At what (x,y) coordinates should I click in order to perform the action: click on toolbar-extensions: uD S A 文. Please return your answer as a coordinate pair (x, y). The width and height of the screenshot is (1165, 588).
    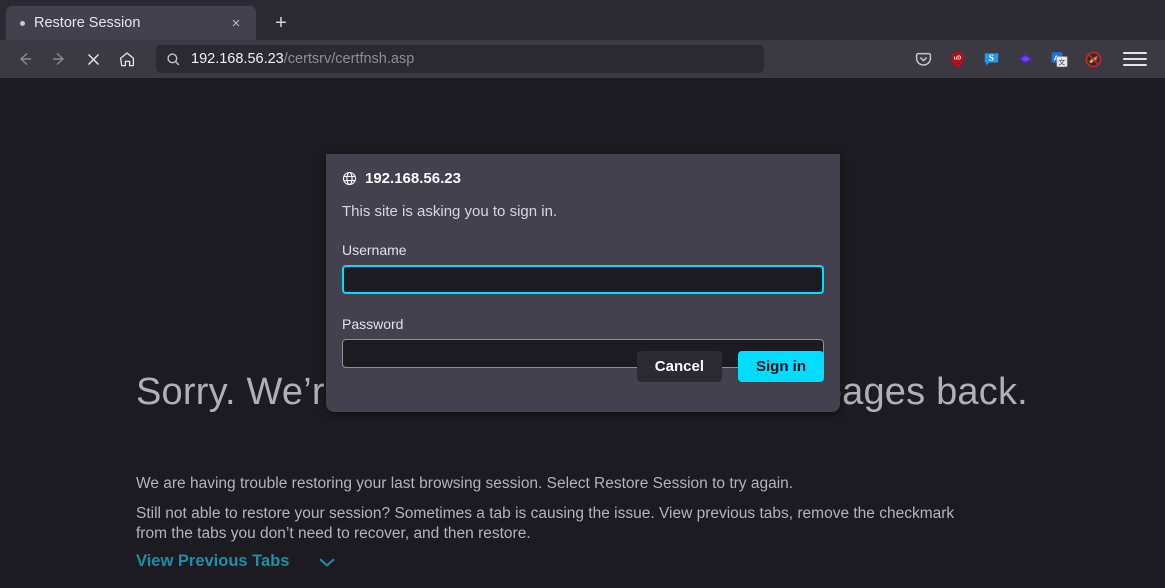
    Looking at the image, I should click on (1035, 59).